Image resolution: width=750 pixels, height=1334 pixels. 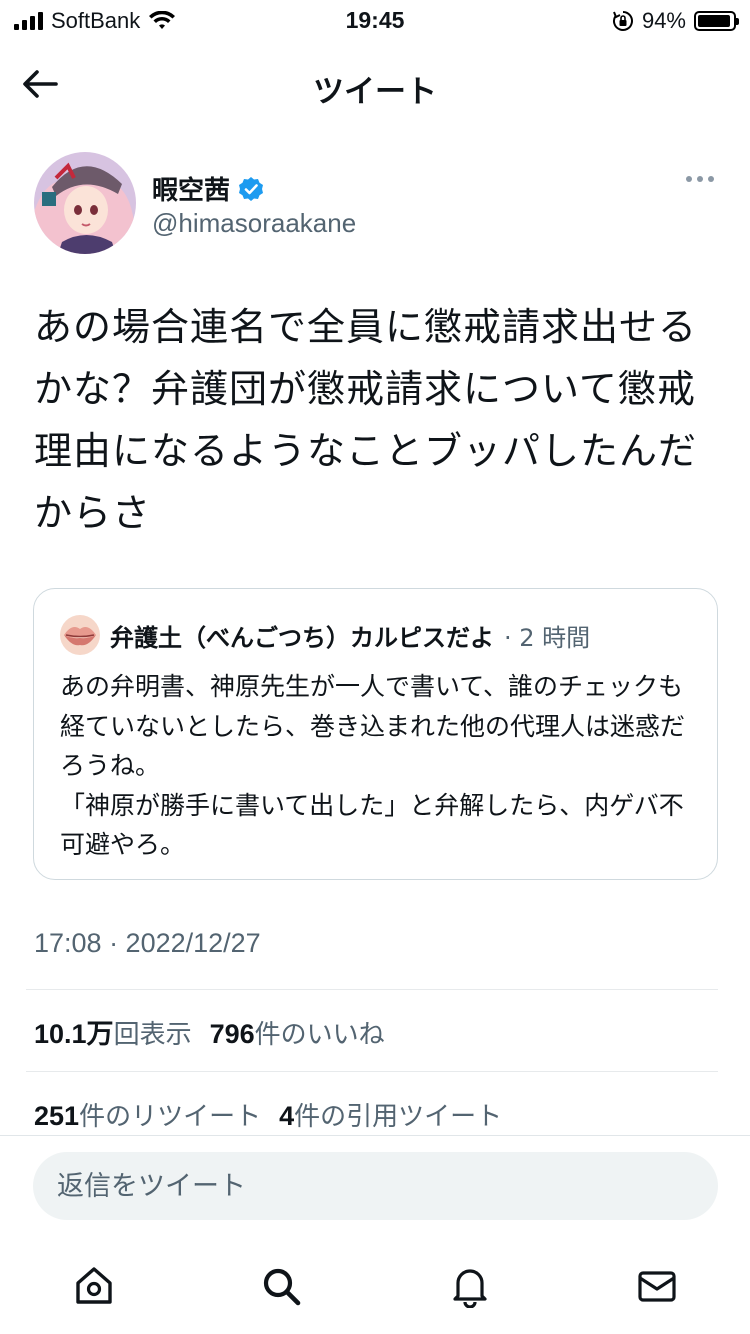 I want to click on tab-home, so click(x=94, y=1286).